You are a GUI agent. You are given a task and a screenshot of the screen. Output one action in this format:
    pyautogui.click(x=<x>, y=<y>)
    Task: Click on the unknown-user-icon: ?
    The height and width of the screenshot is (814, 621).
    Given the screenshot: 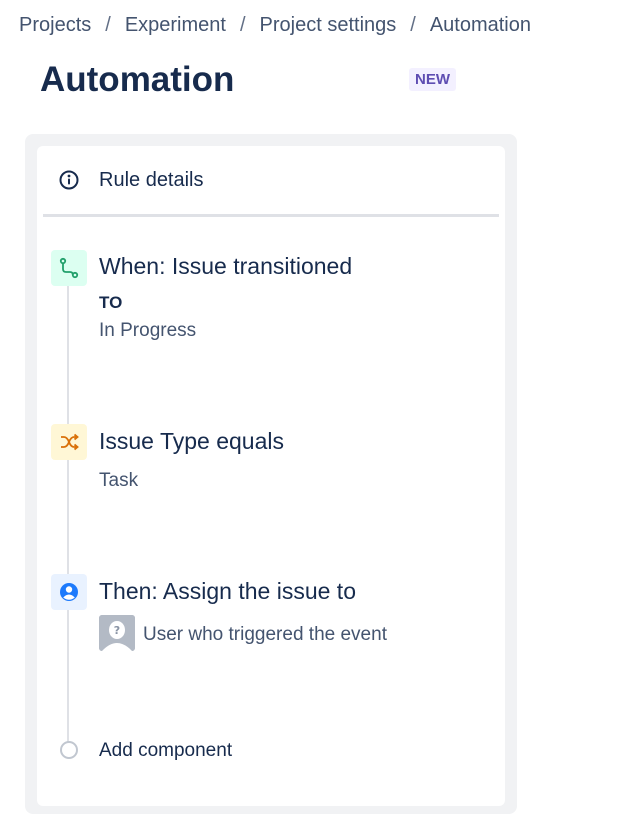 What is the action you would take?
    pyautogui.click(x=117, y=633)
    